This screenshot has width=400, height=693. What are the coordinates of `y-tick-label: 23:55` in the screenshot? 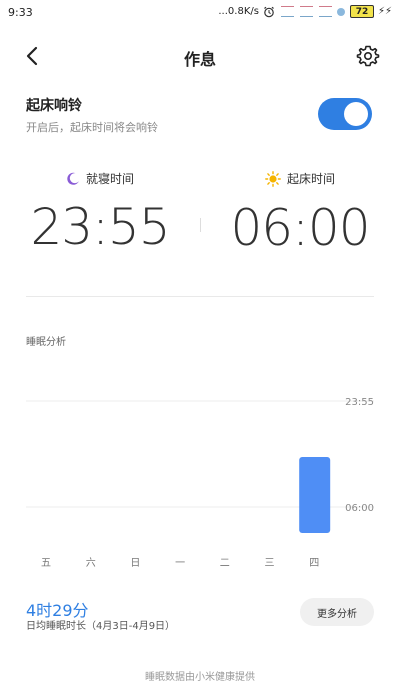 It's located at (359, 402).